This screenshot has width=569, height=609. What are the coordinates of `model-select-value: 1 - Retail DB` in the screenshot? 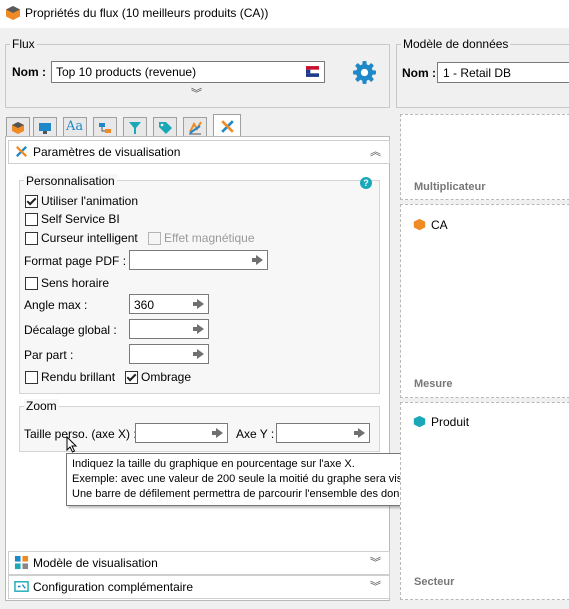 It's located at (477, 73).